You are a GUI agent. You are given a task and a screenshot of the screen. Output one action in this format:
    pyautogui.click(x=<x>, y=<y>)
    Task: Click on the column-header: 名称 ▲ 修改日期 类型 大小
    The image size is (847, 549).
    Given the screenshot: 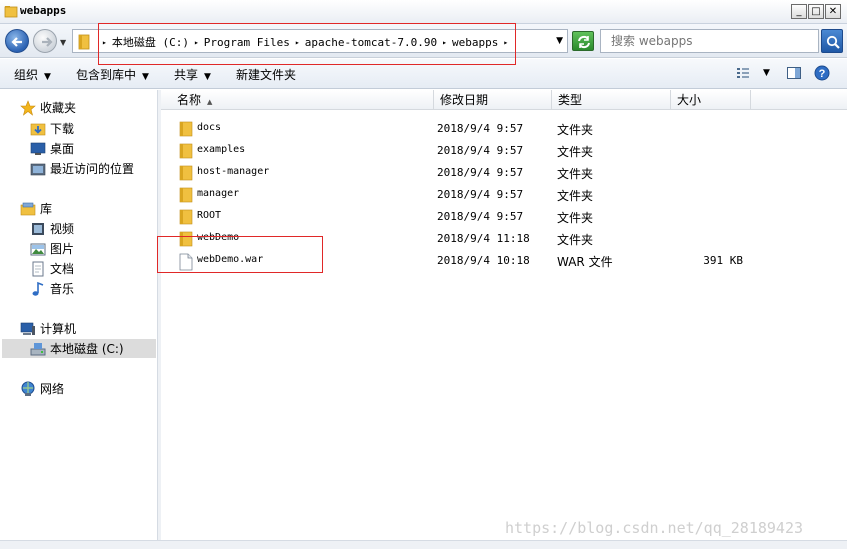 What is the action you would take?
    pyautogui.click(x=504, y=100)
    